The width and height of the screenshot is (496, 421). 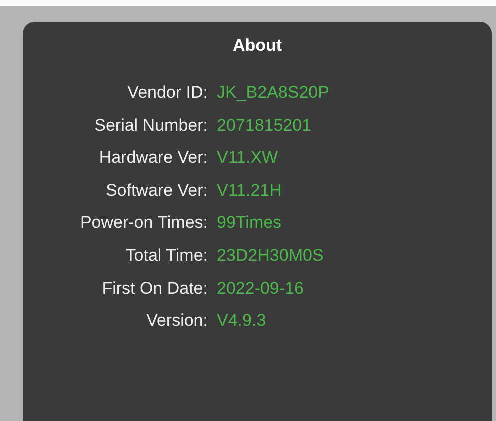 What do you see at coordinates (264, 126) in the screenshot?
I see `field-value: 2071815201` at bounding box center [264, 126].